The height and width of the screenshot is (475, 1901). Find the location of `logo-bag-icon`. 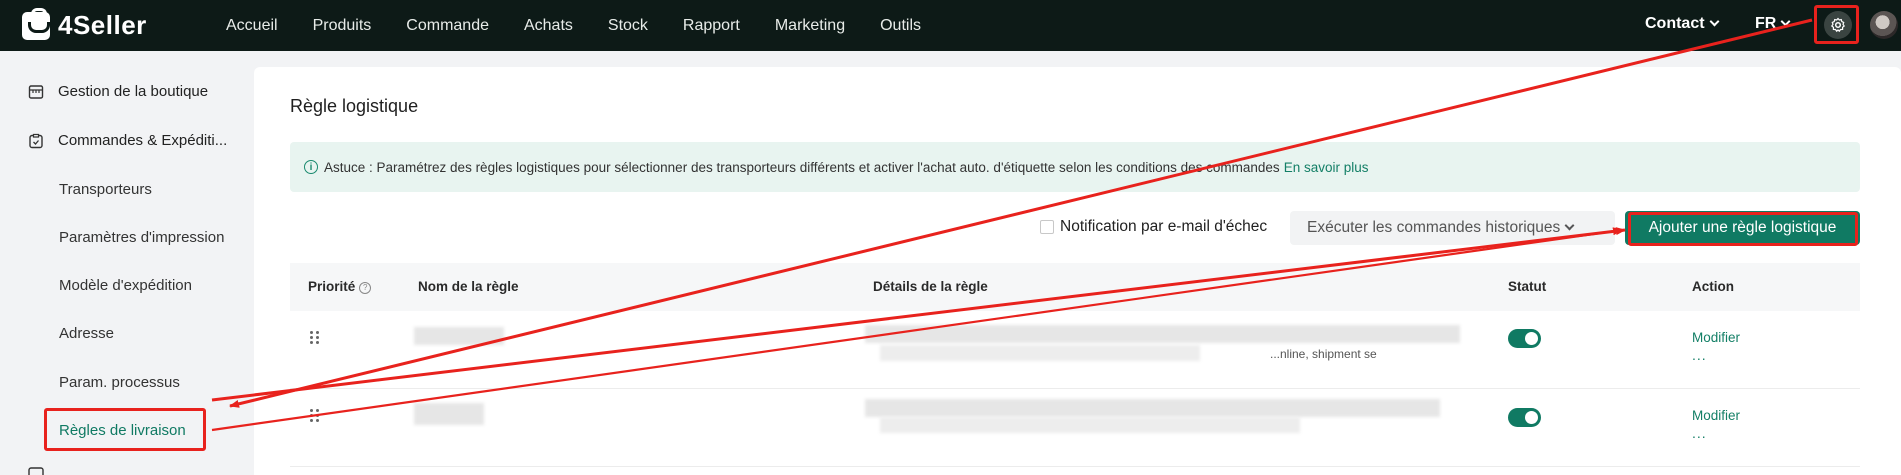

logo-bag-icon is located at coordinates (36, 23).